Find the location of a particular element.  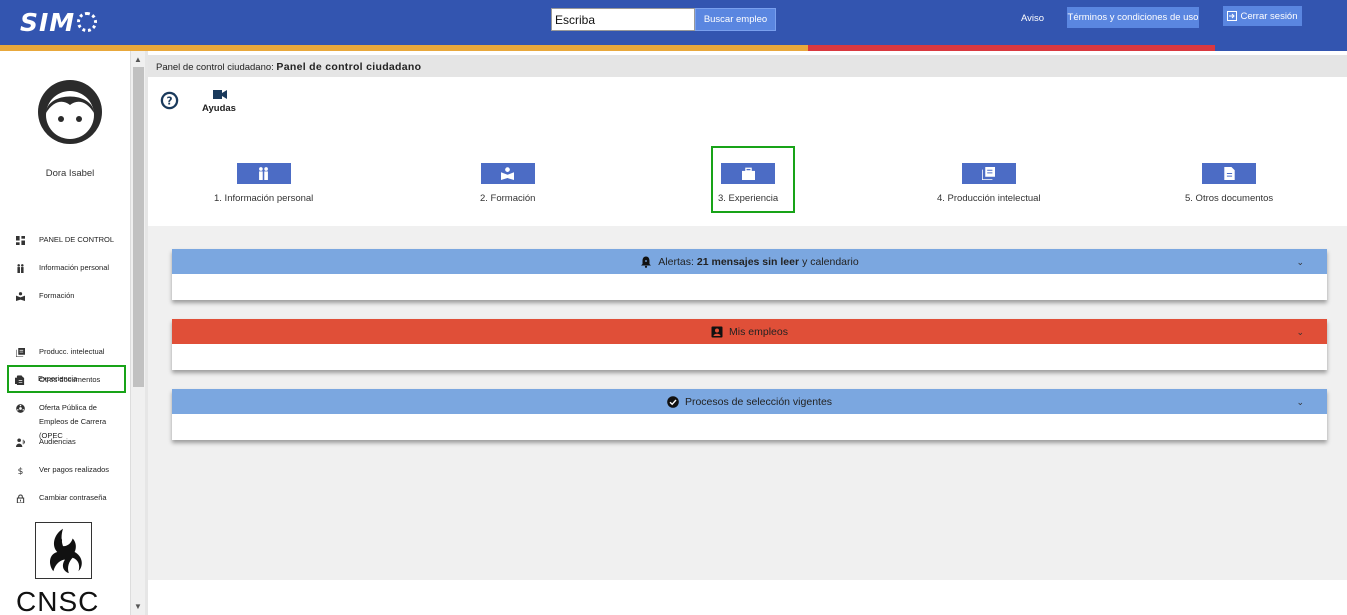

check-circle-icon is located at coordinates (673, 401).